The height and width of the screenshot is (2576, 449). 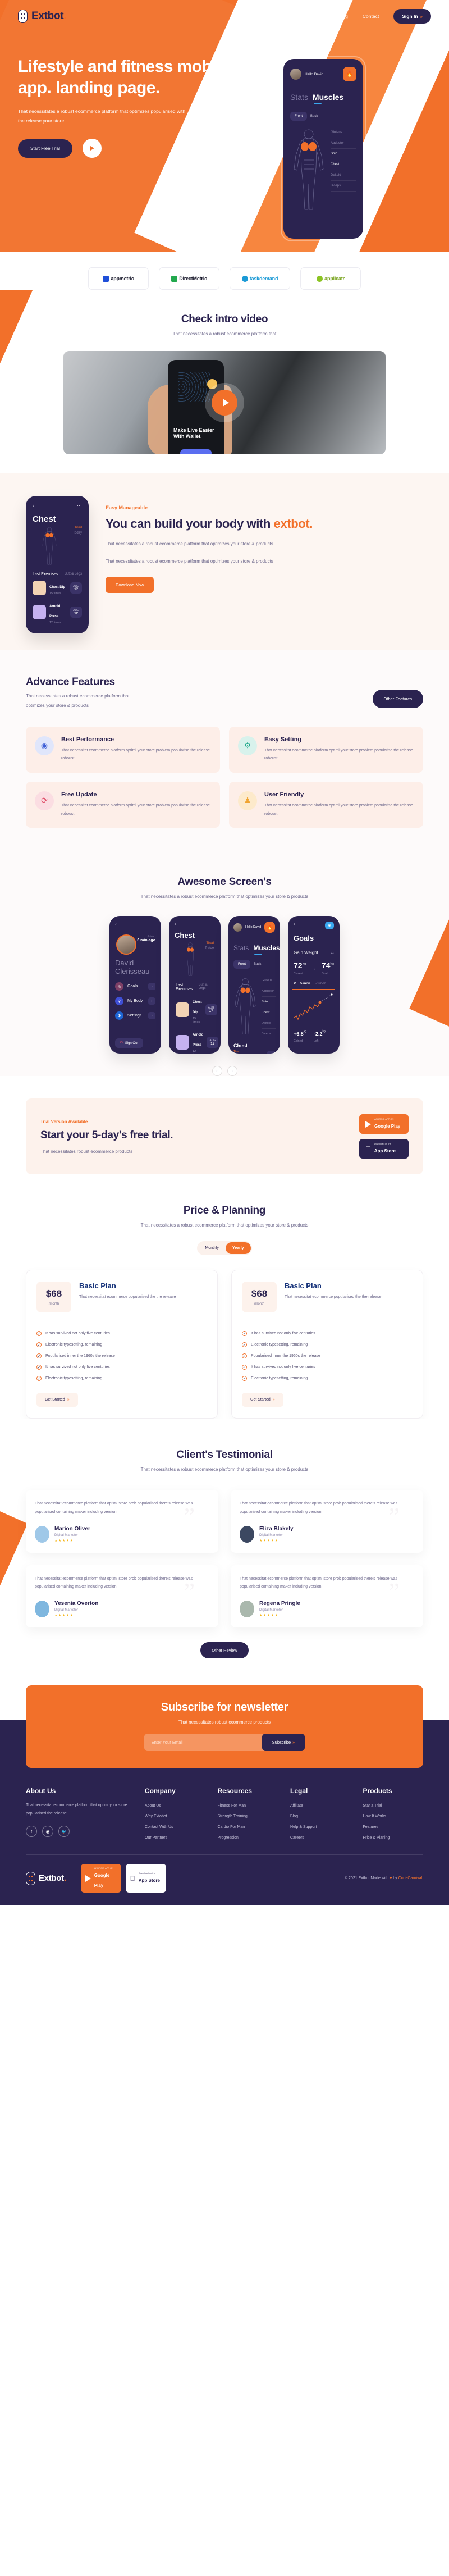 I want to click on chevron-right-icon: ›, so click(x=271, y=1052).